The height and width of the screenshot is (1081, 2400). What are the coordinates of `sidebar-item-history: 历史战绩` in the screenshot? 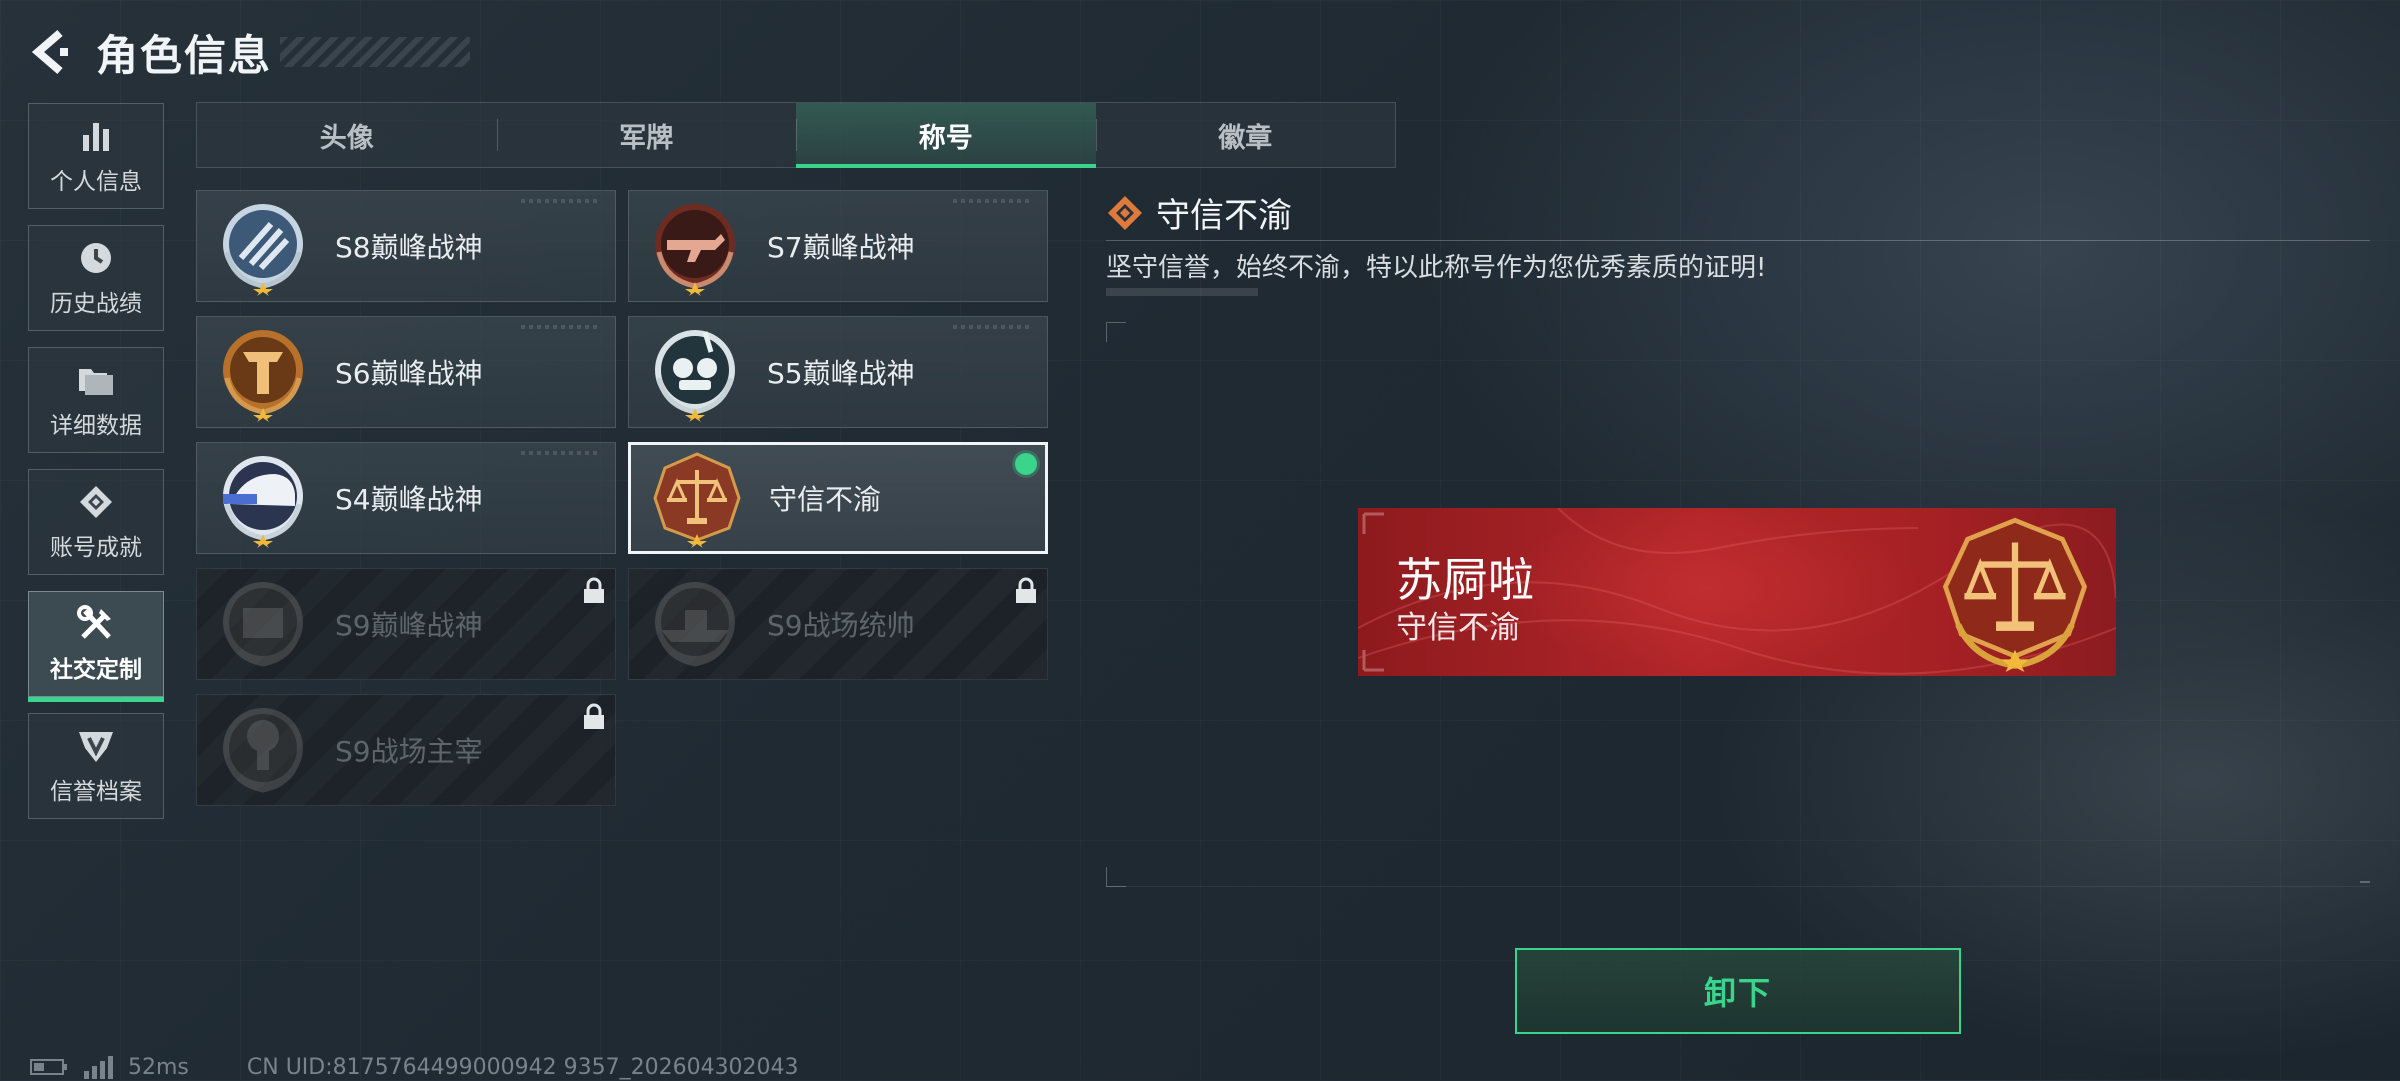 It's located at (96, 278).